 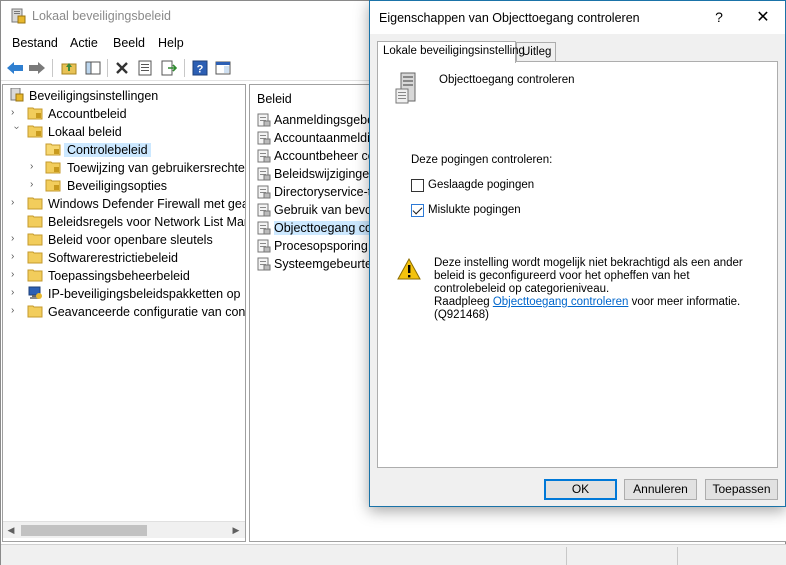 I want to click on tree-label: Lokaal beleid, so click(x=85, y=132).